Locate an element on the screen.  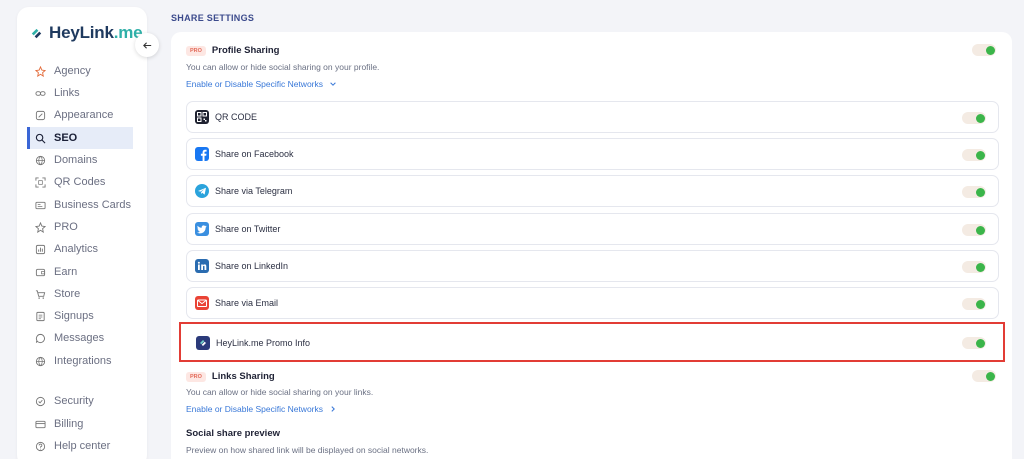
network-label: Share on Twitter is located at coordinates (248, 229).